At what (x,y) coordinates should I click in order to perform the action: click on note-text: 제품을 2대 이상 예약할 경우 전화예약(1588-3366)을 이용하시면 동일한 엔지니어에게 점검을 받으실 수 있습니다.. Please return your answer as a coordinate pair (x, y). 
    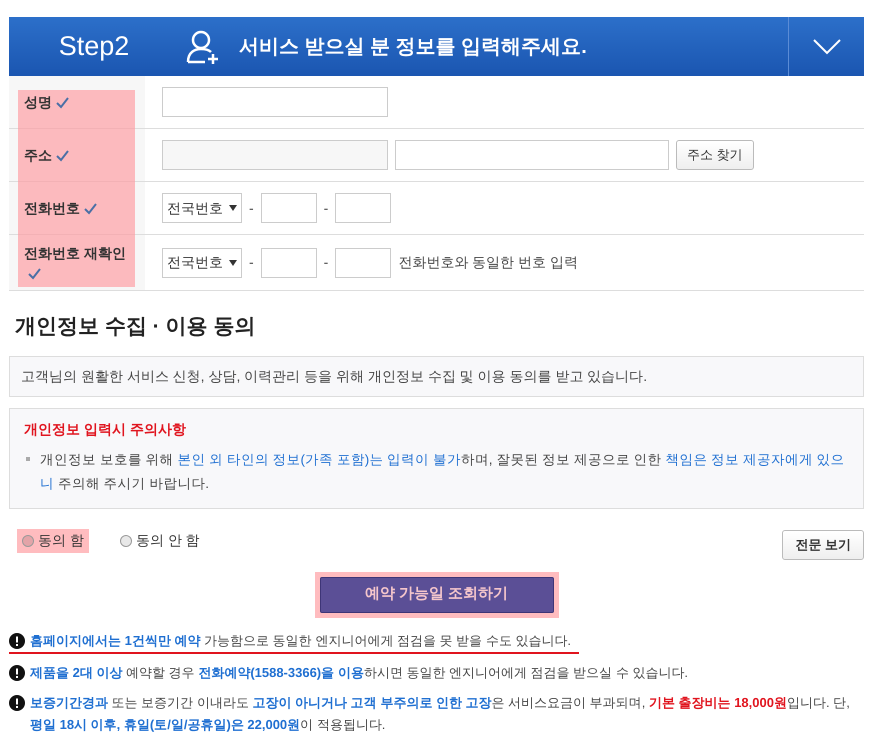
    Looking at the image, I should click on (359, 673).